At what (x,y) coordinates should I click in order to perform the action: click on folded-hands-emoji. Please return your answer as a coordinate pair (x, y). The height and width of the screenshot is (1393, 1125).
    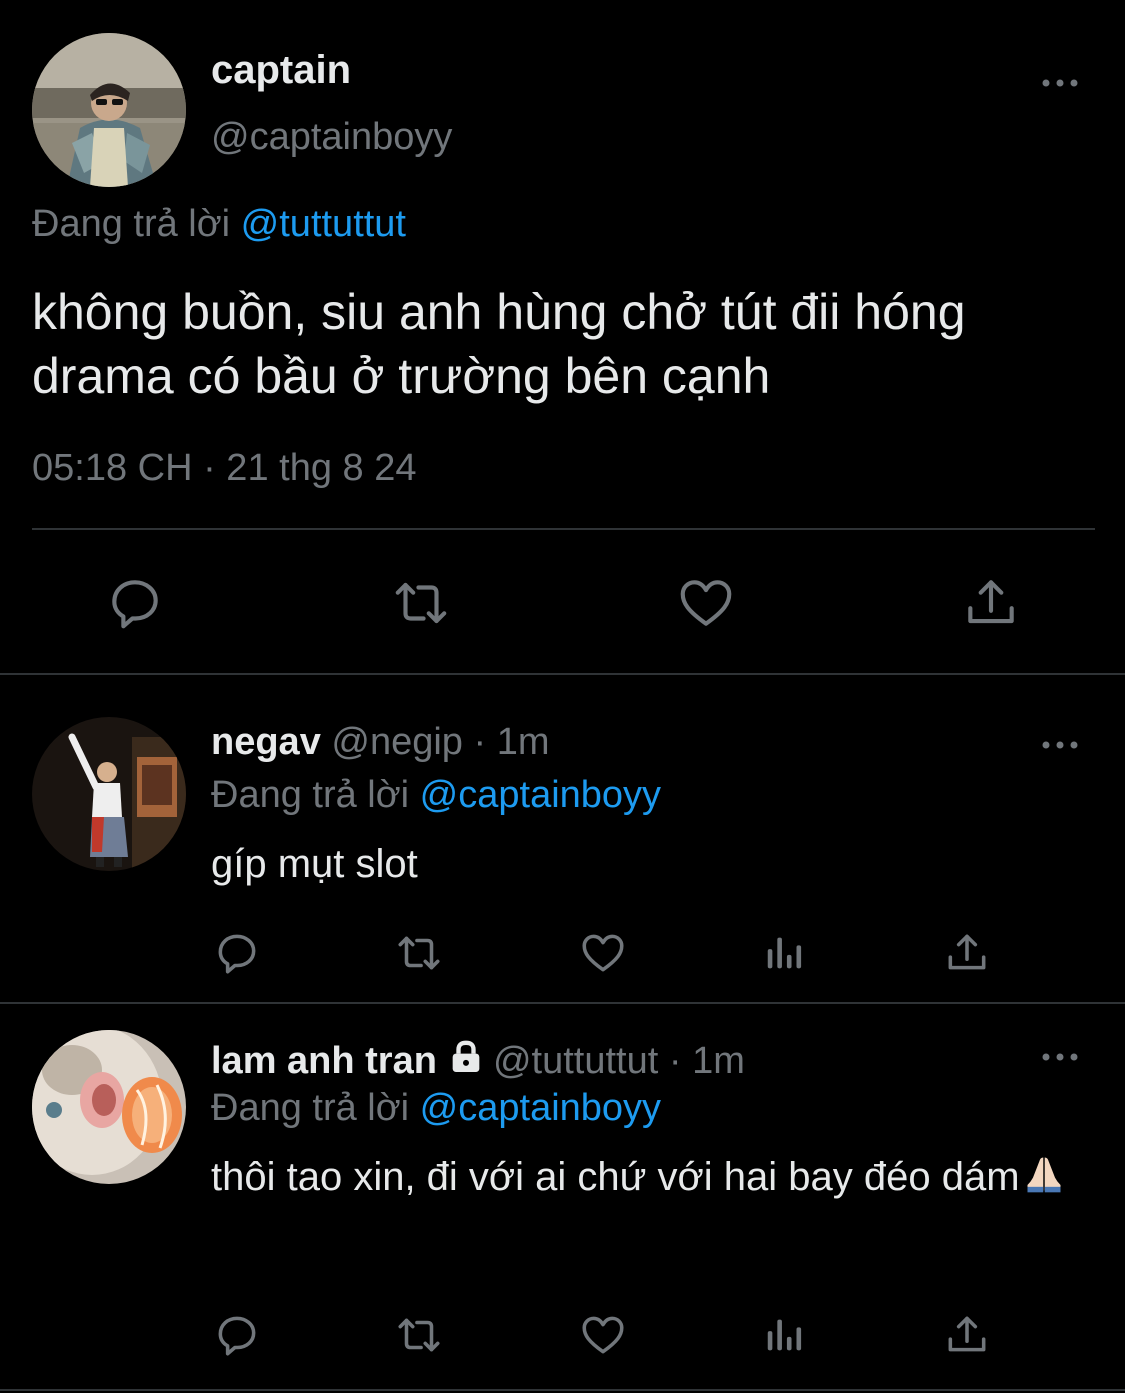
    Looking at the image, I should click on (1044, 1183).